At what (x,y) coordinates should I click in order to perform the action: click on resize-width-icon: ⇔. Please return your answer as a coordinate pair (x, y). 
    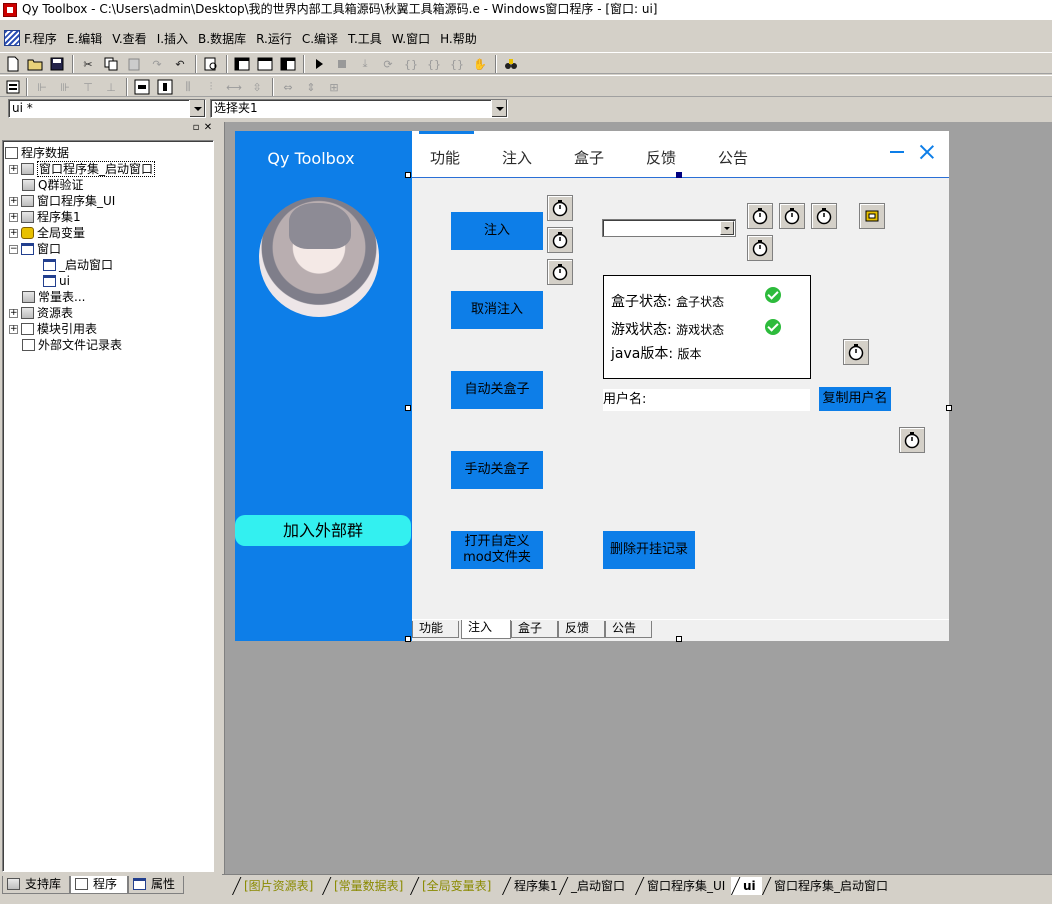
    Looking at the image, I should click on (288, 87).